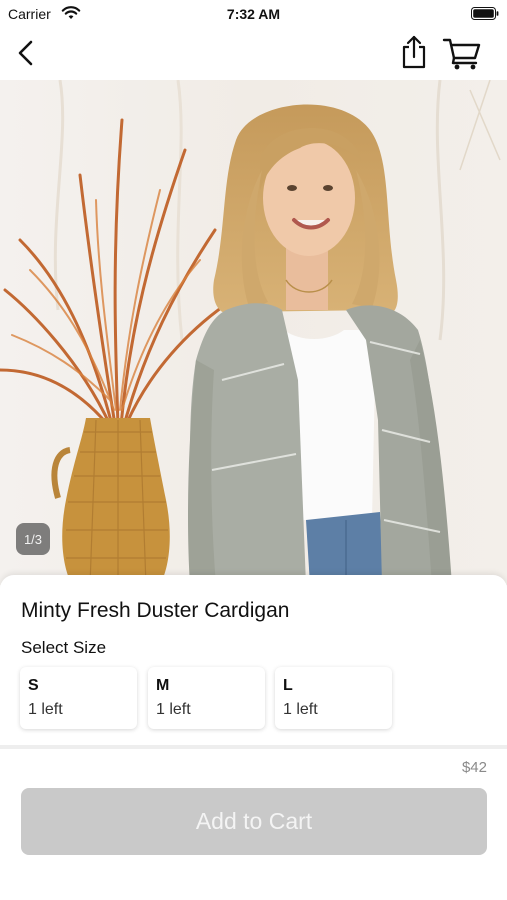  I want to click on size-options: S 1 left M 1 left L 1 left, so click(260, 699).